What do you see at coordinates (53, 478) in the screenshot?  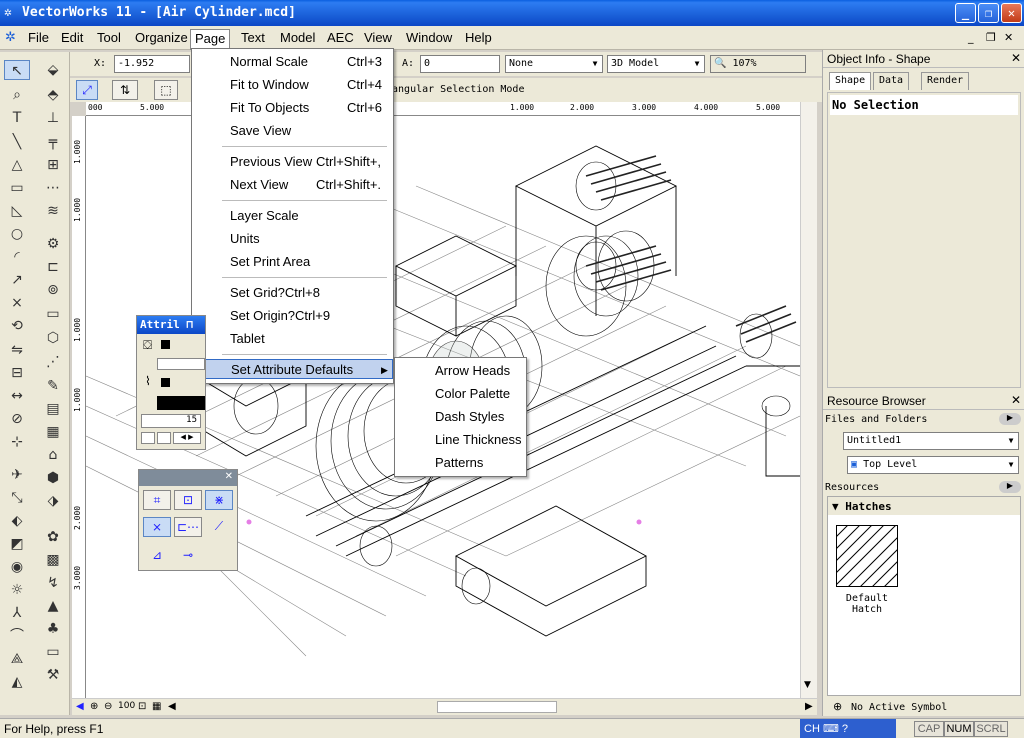 I see `cube-tool-icon: ⬢` at bounding box center [53, 478].